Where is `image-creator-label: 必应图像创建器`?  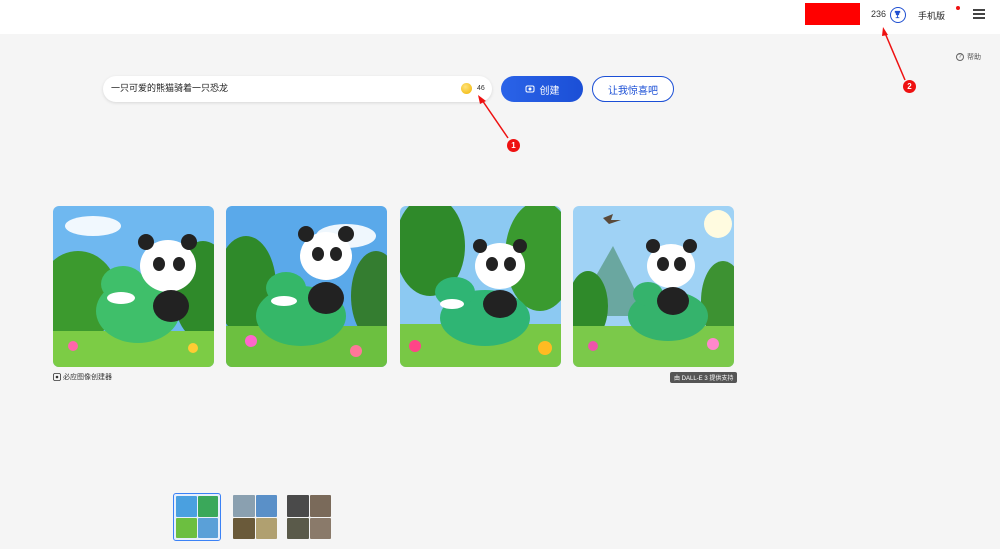 image-creator-label: 必应图像创建器 is located at coordinates (87, 377).